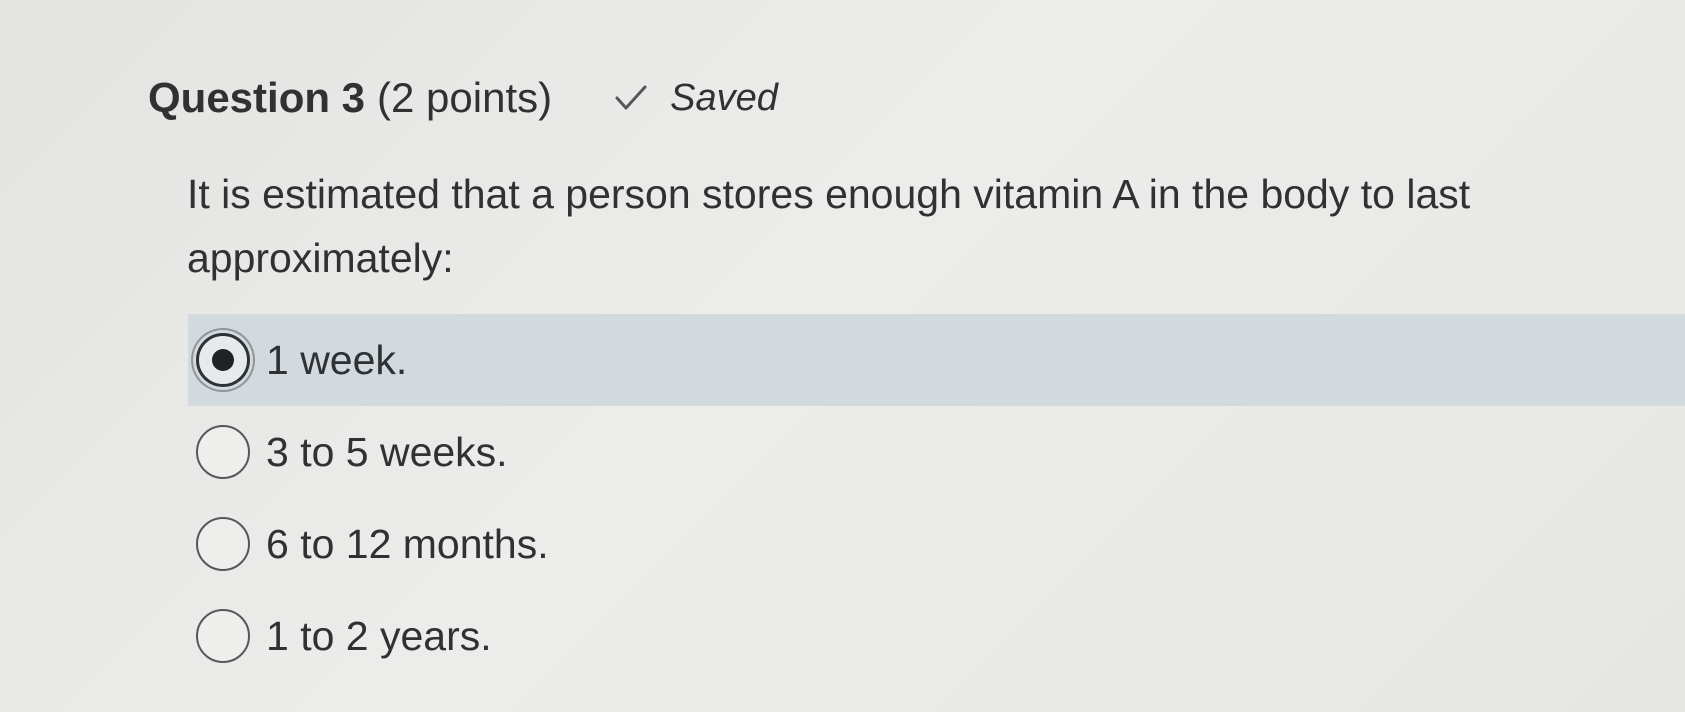 This screenshot has width=1685, height=712. What do you see at coordinates (387, 452) in the screenshot?
I see `answer-option-label: 3 to 5 weeks.` at bounding box center [387, 452].